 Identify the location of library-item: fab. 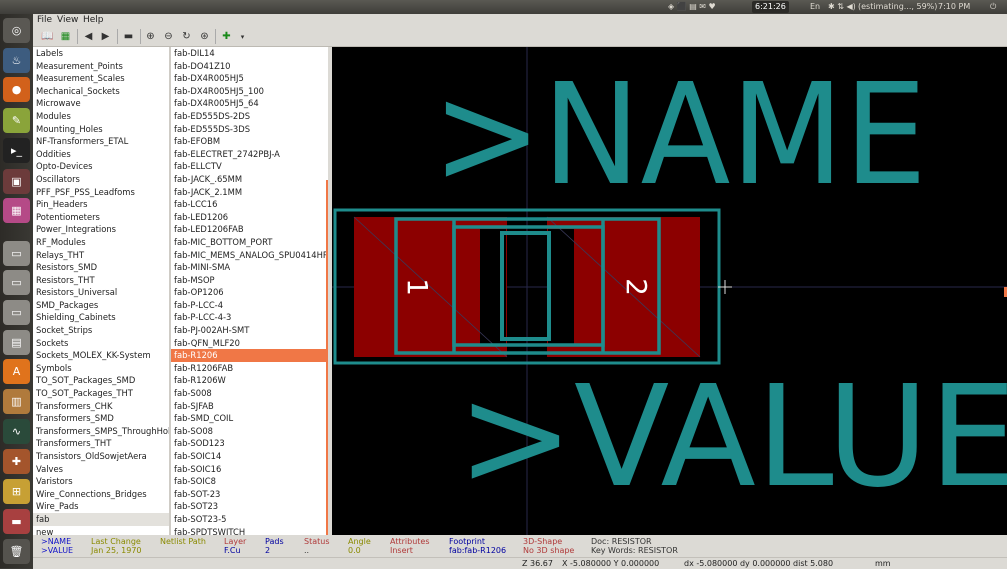
(101, 519).